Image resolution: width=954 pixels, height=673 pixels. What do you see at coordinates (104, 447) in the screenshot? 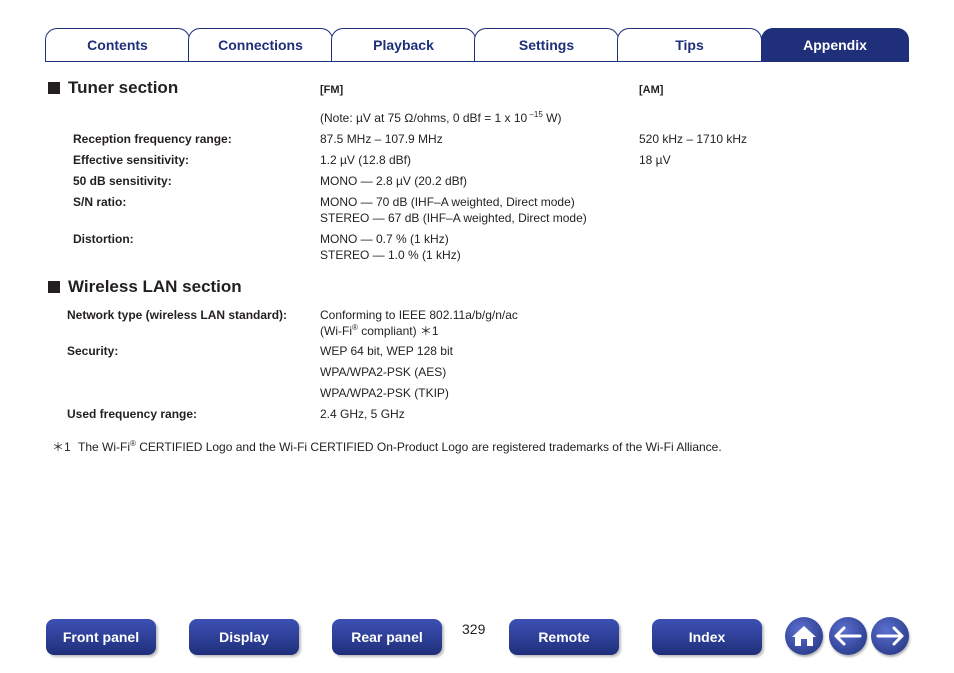
I see `footnote-text-a: The Wi-Fi` at bounding box center [104, 447].